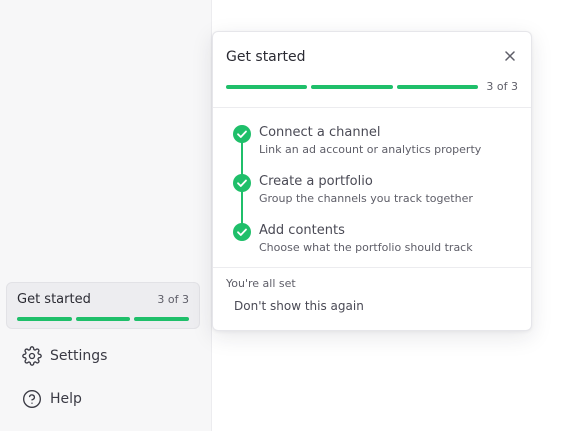 The image size is (583, 431). I want to click on get-started-card-progress, so click(103, 319).